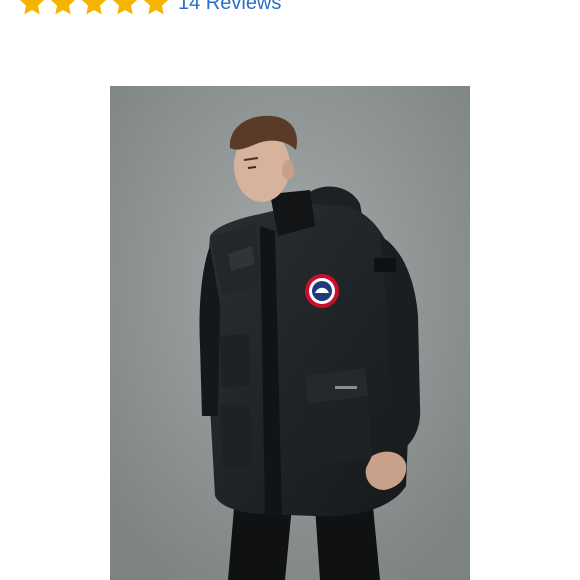  What do you see at coordinates (322, 291) in the screenshot?
I see `brand-patch` at bounding box center [322, 291].